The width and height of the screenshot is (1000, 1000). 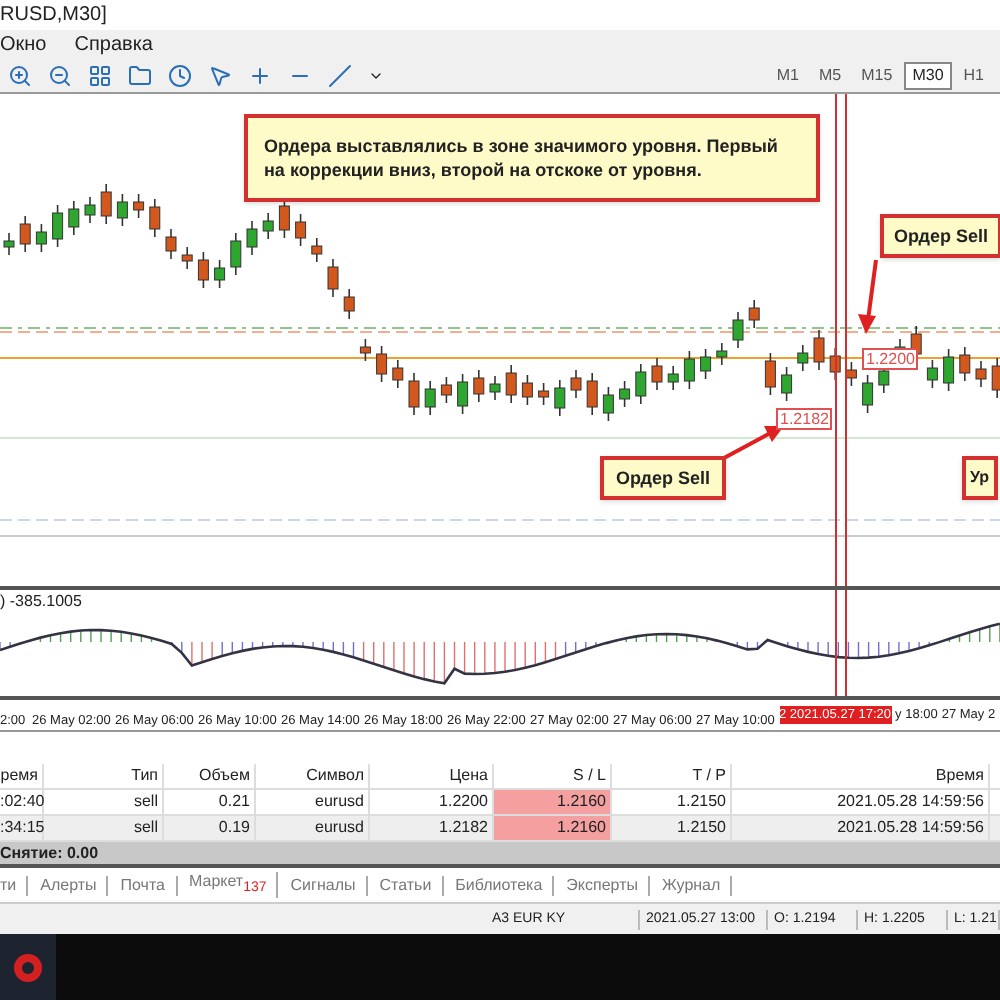 What do you see at coordinates (210, 802) in the screenshot?
I see `table-cell: 0.21` at bounding box center [210, 802].